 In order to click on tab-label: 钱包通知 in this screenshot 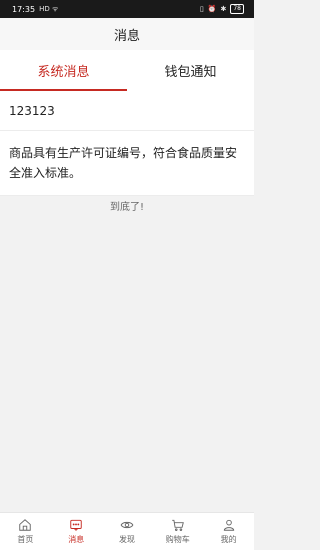, I will do `click(190, 72)`.